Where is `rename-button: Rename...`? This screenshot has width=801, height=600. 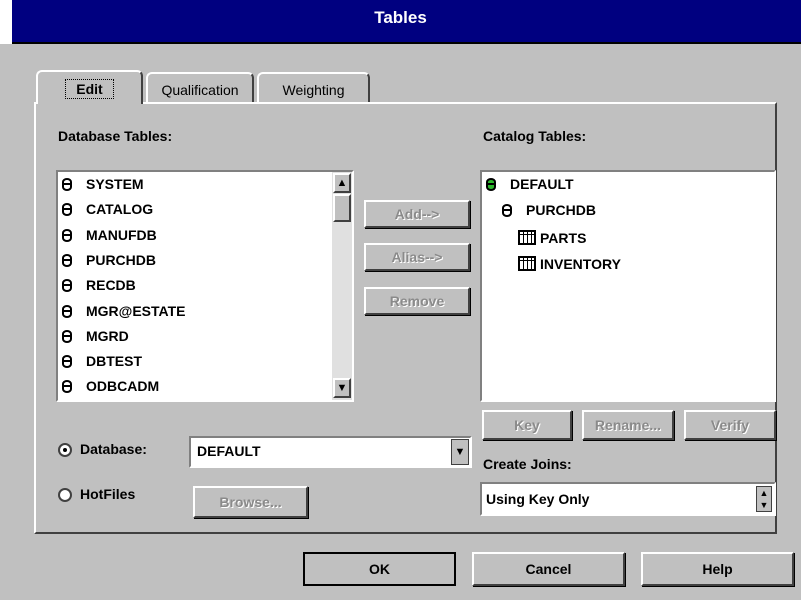 rename-button: Rename... is located at coordinates (628, 425).